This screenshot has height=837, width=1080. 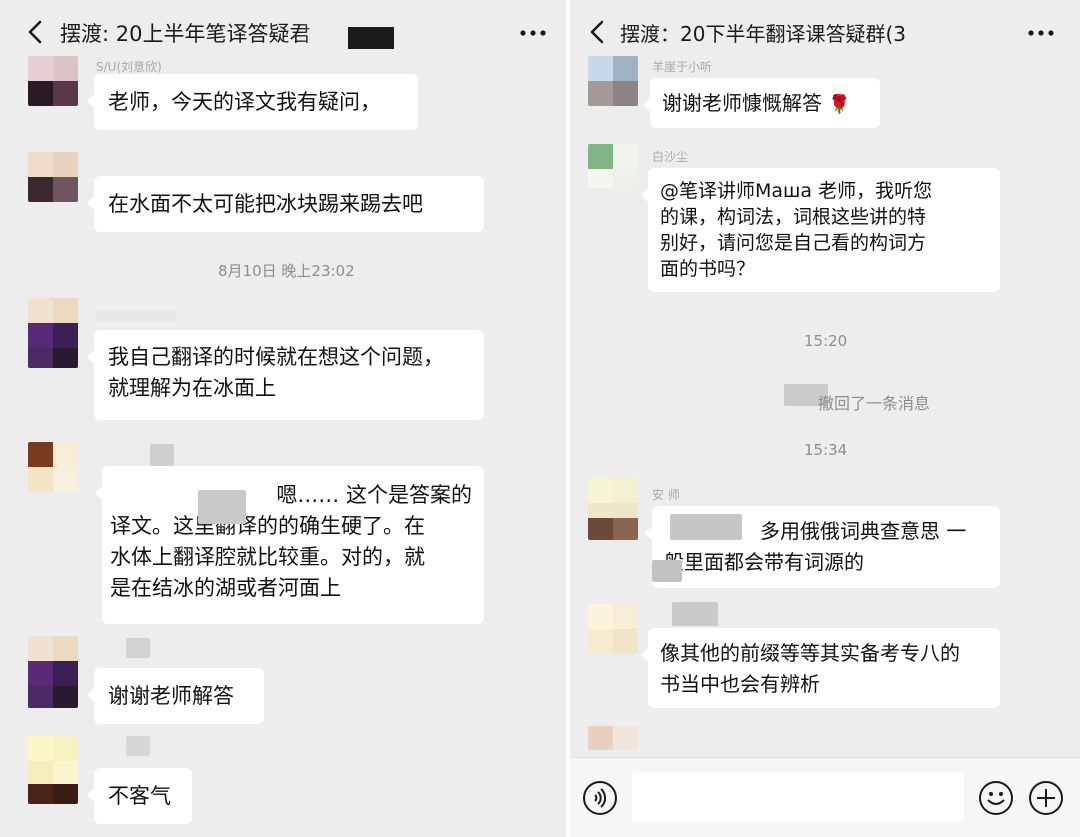 What do you see at coordinates (796, 191) in the screenshot?
I see `message-text-line: @笔译讲师Маша 老师，我听您` at bounding box center [796, 191].